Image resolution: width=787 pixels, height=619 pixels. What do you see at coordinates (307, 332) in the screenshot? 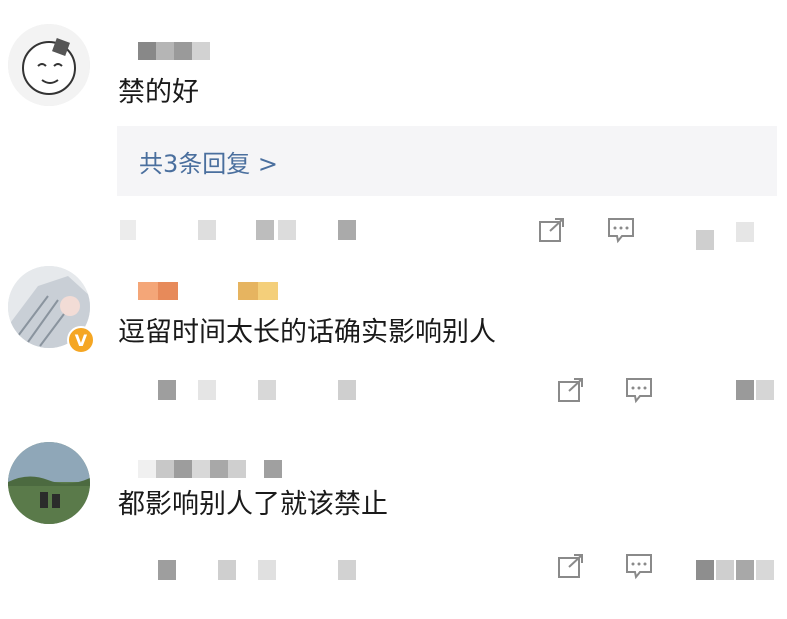
I see `comment-text: 逗留时间太长的话确实影响别人` at bounding box center [307, 332].